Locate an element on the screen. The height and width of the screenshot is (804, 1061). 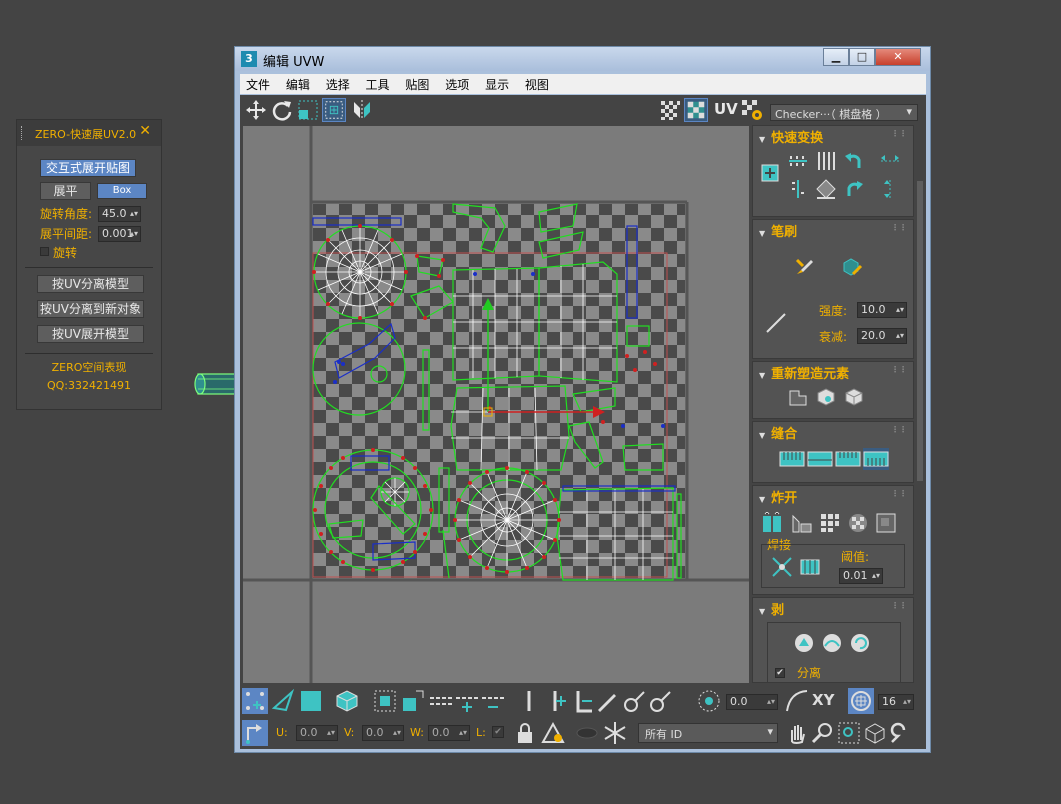
stitch-custom-icon is located at coordinates (792, 459).